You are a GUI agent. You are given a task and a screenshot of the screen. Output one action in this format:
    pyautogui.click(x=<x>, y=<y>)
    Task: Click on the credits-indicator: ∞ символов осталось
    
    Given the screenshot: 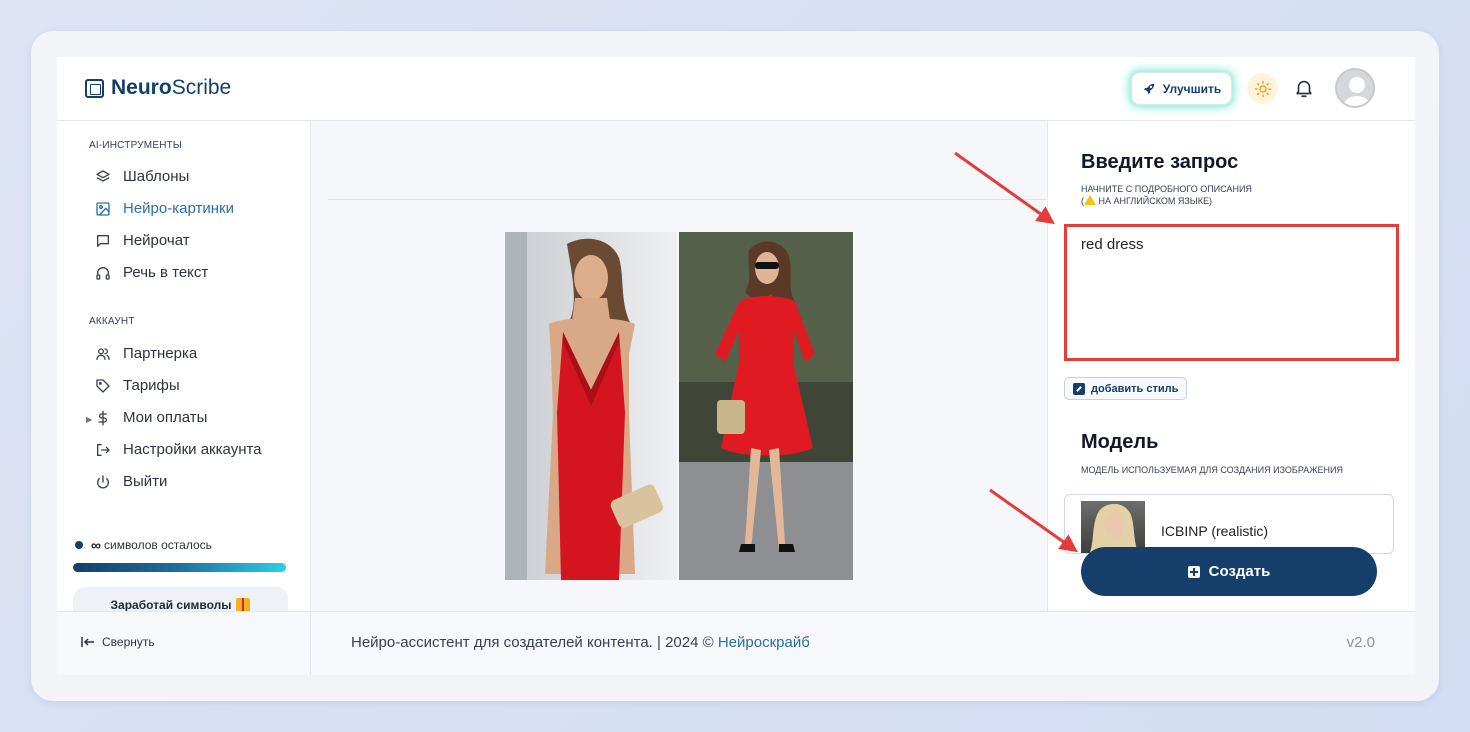 What is the action you would take?
    pyautogui.click(x=143, y=545)
    